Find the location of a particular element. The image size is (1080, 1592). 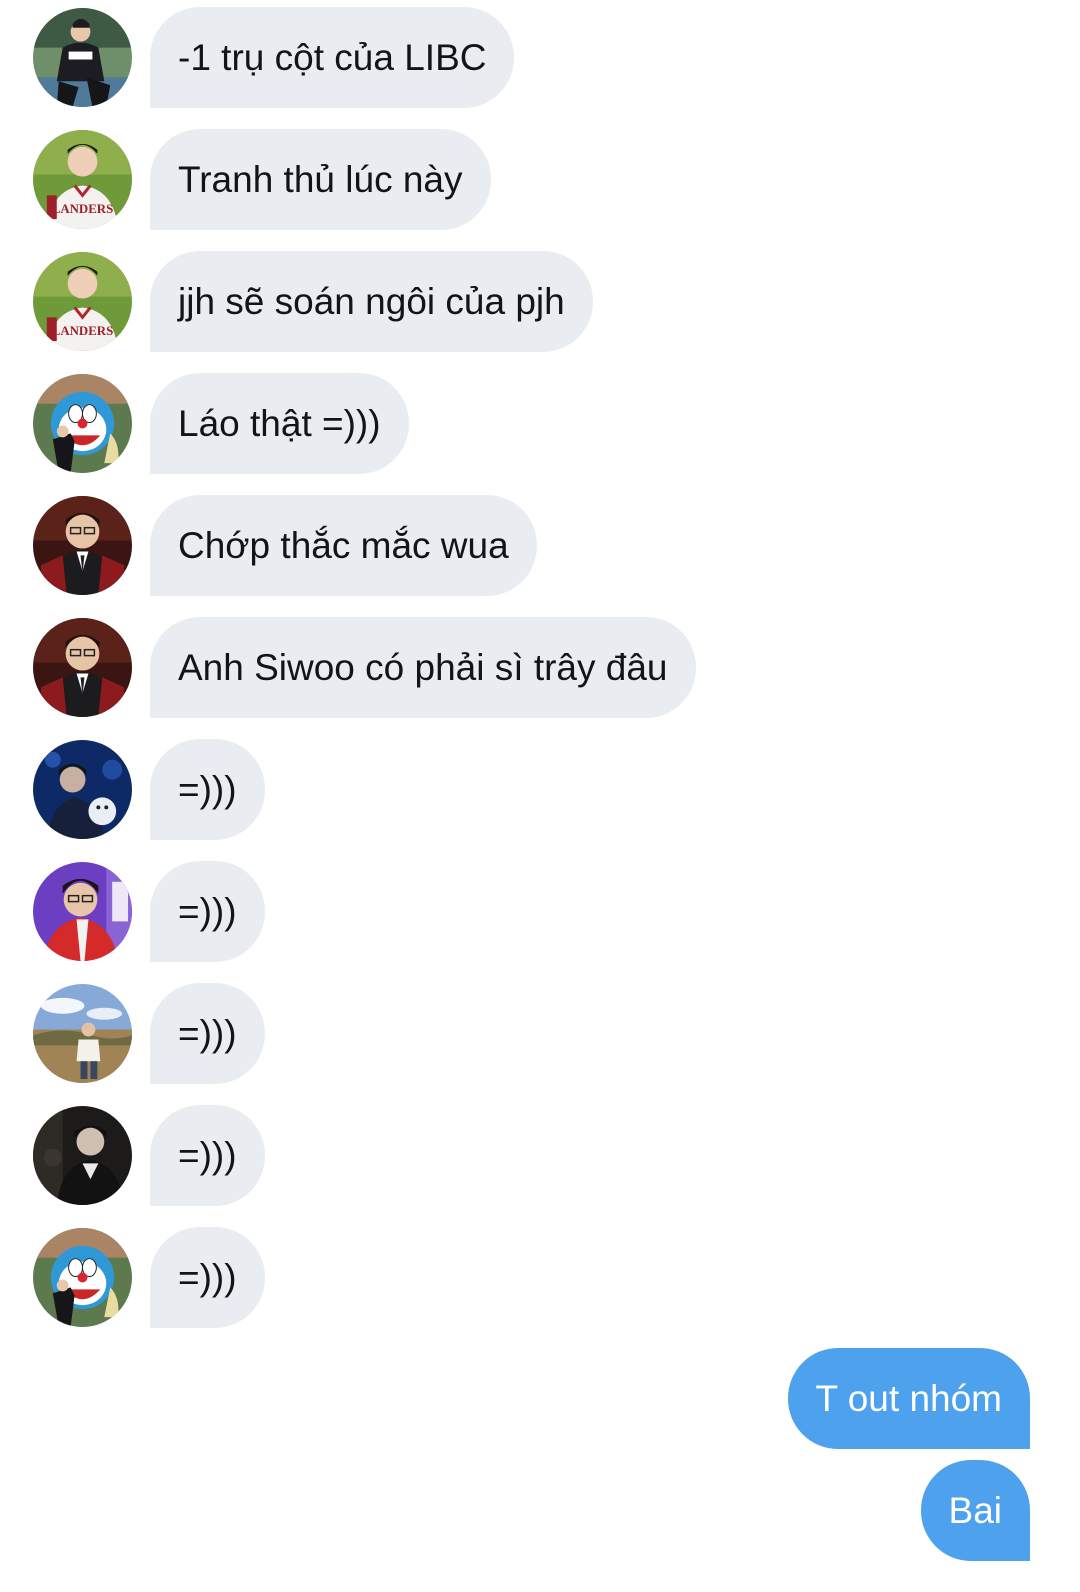

avatar-field-sky-icon is located at coordinates (82, 1033).